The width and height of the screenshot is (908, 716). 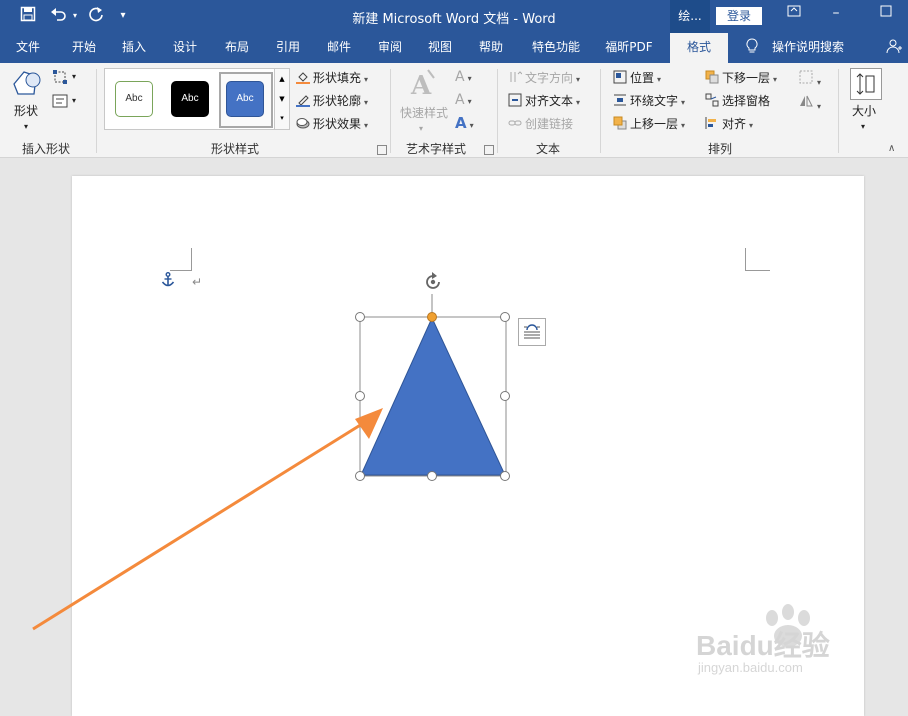 I want to click on rotate-handle-icon, so click(x=433, y=282).